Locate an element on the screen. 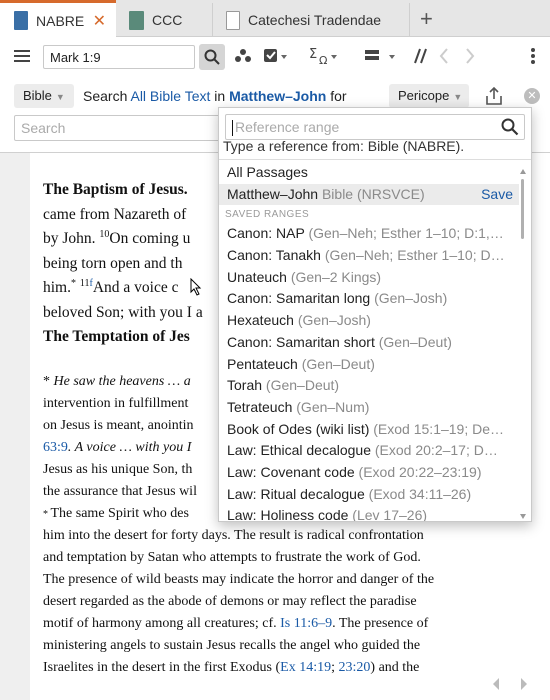  list-item: Unateuch (Gen–2 Kings) is located at coordinates (369, 278).